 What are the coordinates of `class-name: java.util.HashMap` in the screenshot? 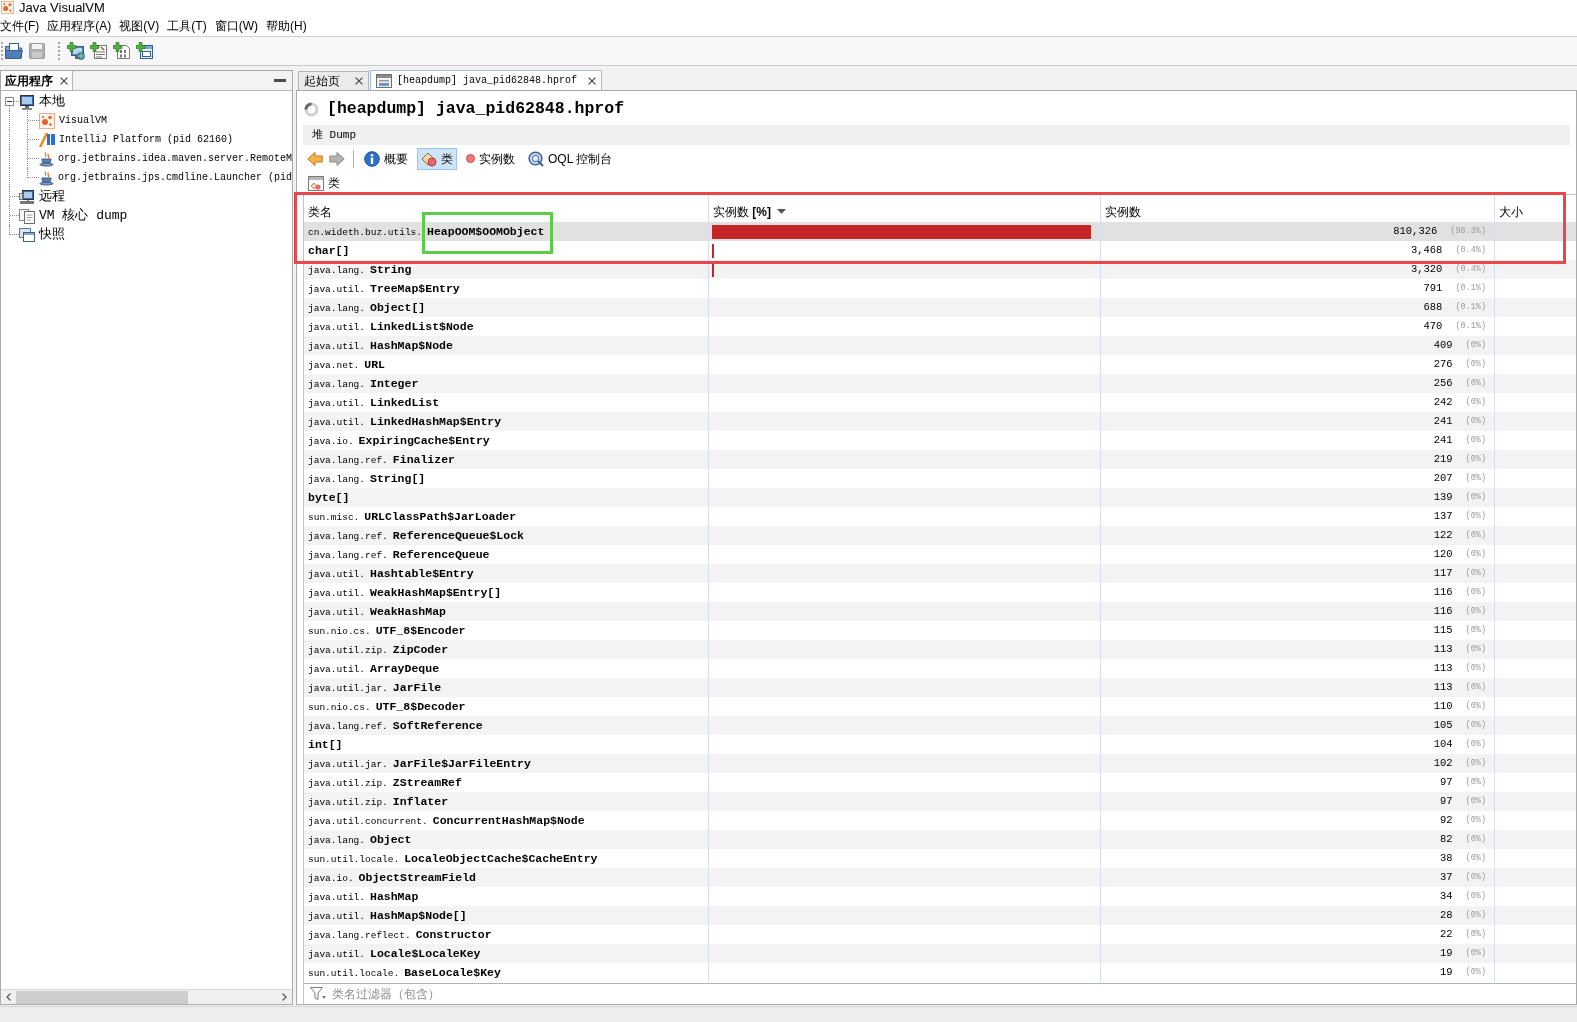 It's located at (363, 896).